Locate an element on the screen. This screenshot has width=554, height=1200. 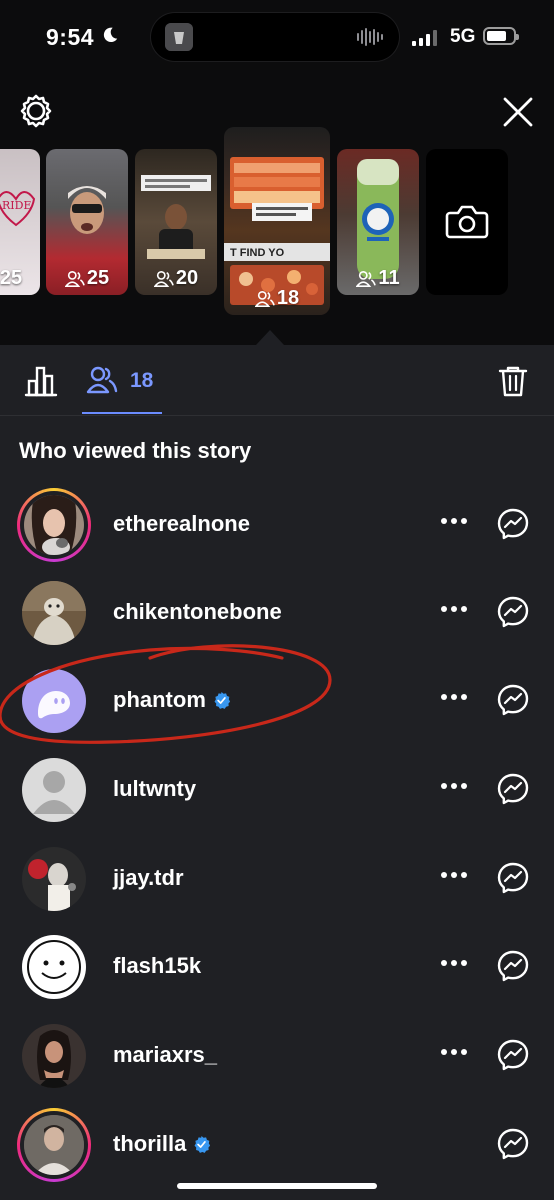
default-avatar-icon is located at coordinates (54, 790).